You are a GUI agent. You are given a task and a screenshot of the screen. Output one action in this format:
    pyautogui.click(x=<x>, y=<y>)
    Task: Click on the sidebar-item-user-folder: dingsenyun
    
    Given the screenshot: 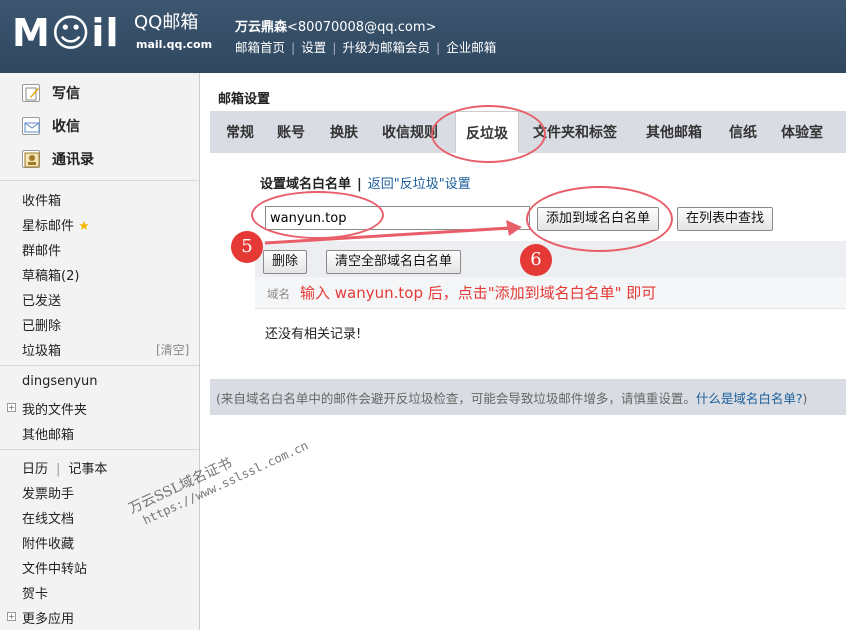 What is the action you would take?
    pyautogui.click(x=60, y=381)
    